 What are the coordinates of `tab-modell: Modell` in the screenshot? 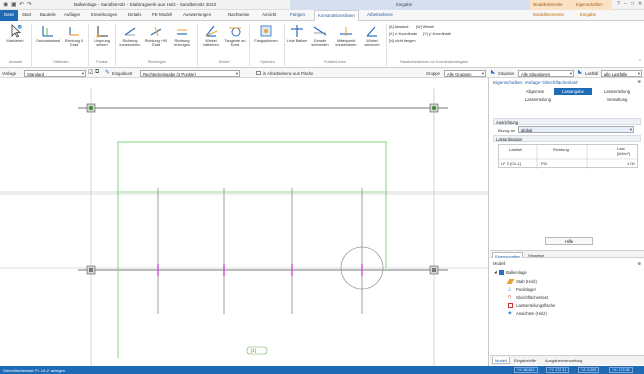 It's located at (501, 360).